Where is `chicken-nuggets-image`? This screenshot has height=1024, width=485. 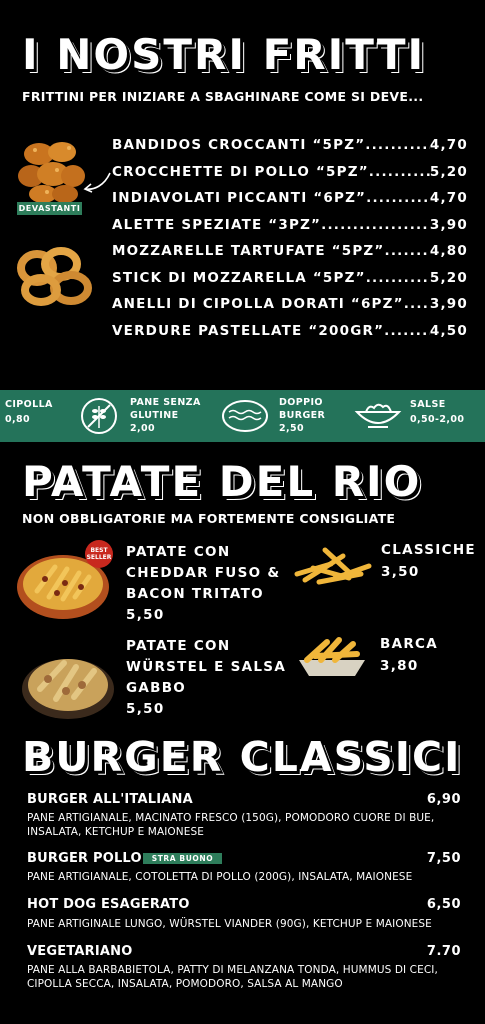
chicken-nuggets-image is located at coordinates (51, 172).